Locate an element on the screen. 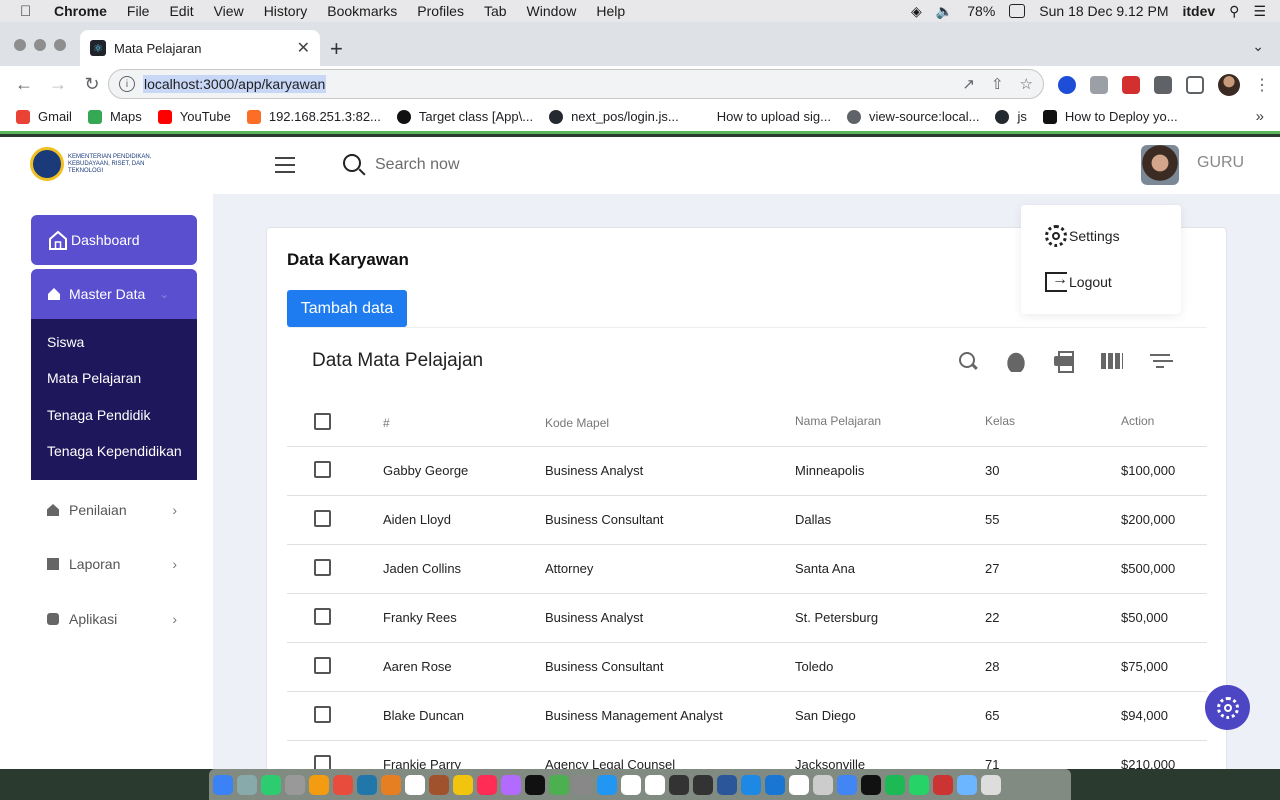 This screenshot has height=800, width=1280. extension-icon is located at coordinates (1067, 85).